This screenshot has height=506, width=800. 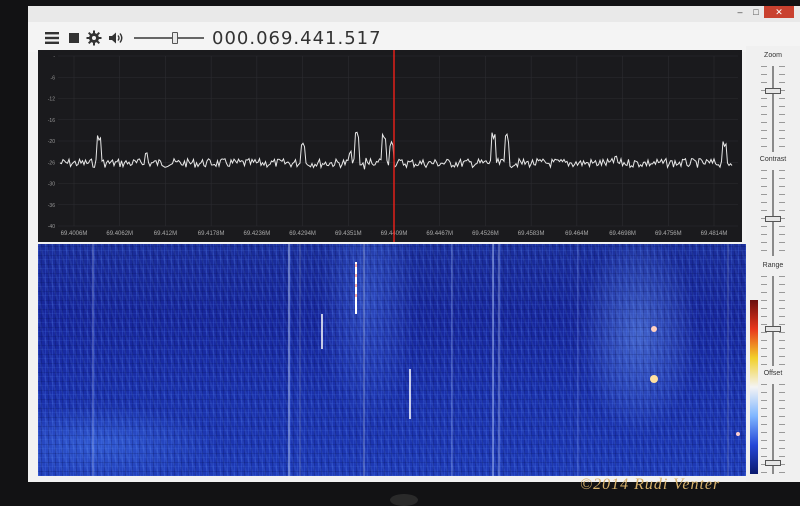 I want to click on spectrum-x-tick-label: 69.4178M, so click(x=211, y=234).